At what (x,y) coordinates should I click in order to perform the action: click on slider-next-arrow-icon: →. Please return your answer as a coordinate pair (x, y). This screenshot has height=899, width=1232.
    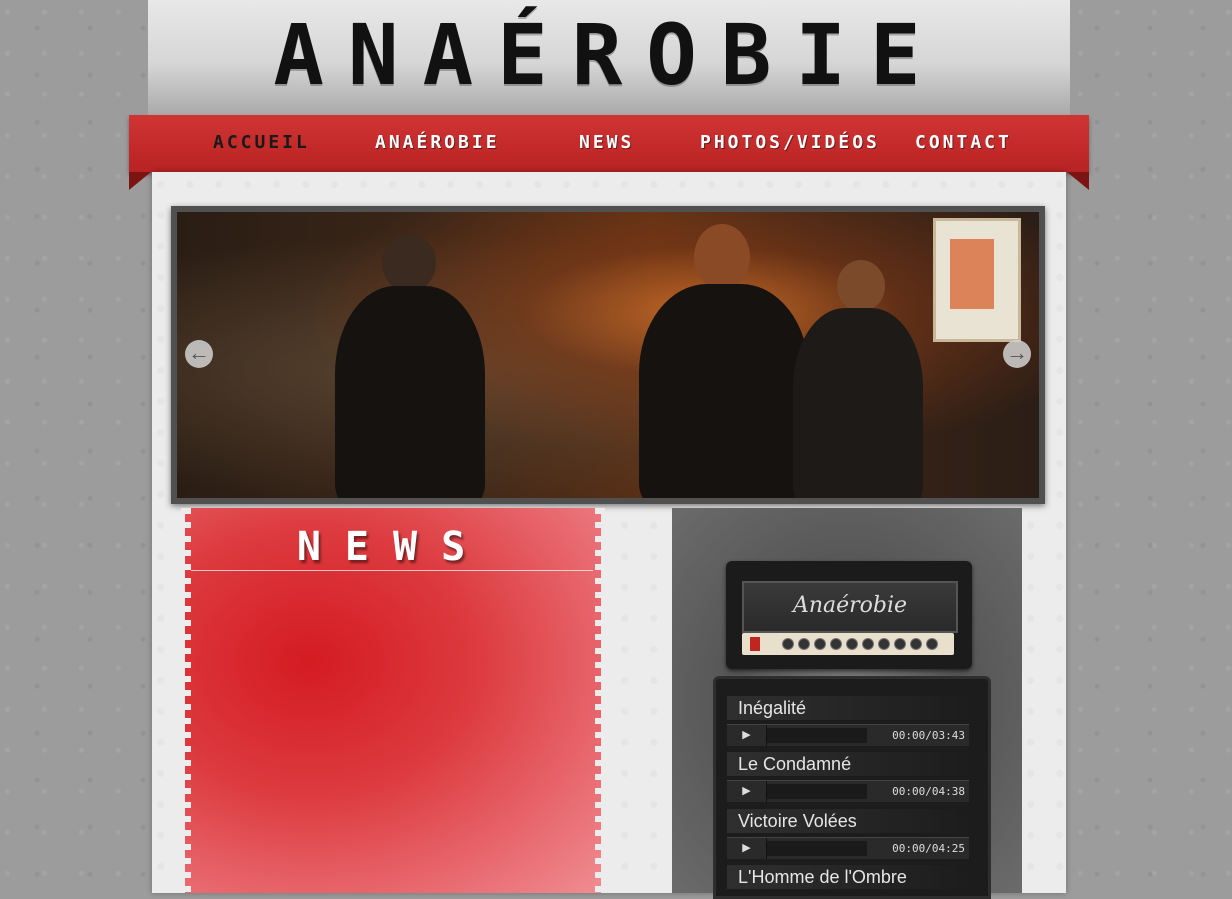
    Looking at the image, I should click on (1017, 354).